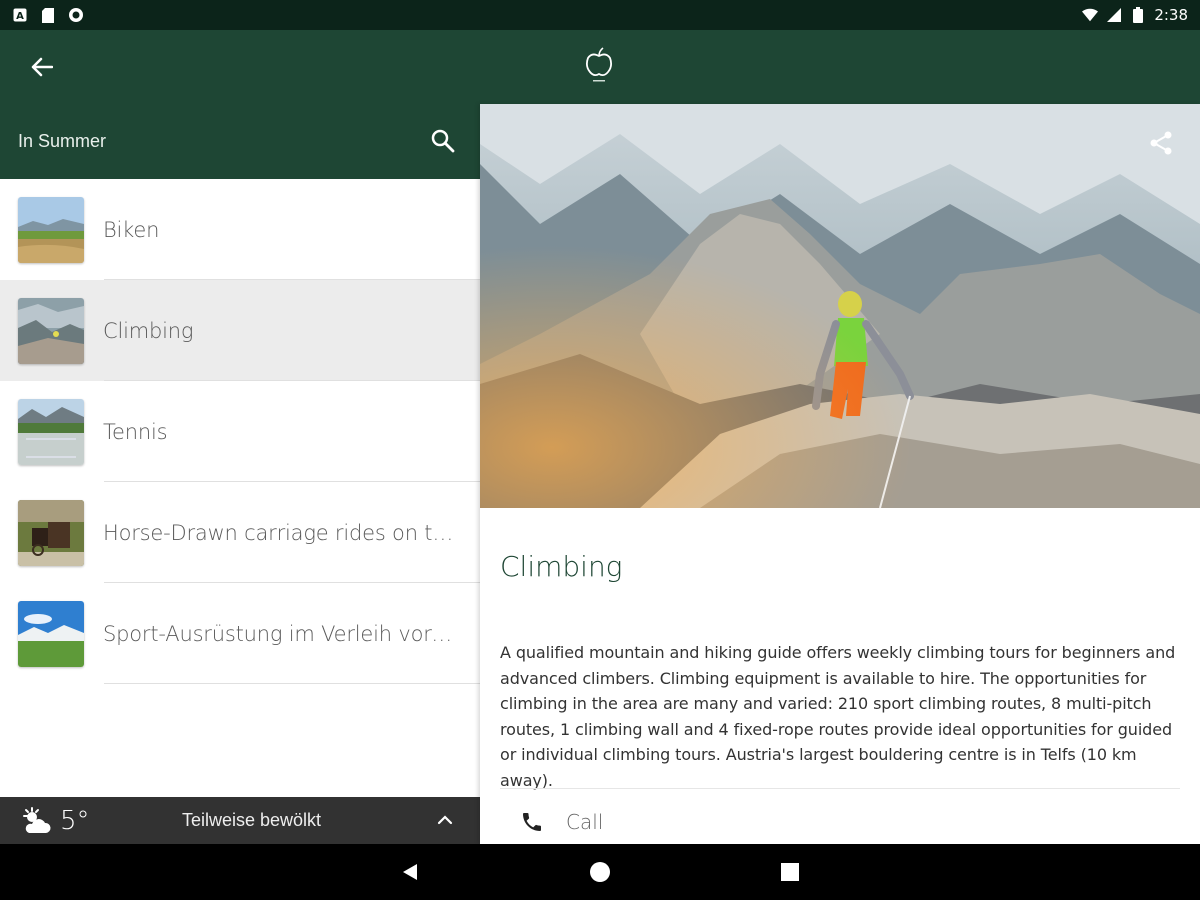 Image resolution: width=1200 pixels, height=900 pixels. I want to click on system-nav-bar, so click(600, 872).